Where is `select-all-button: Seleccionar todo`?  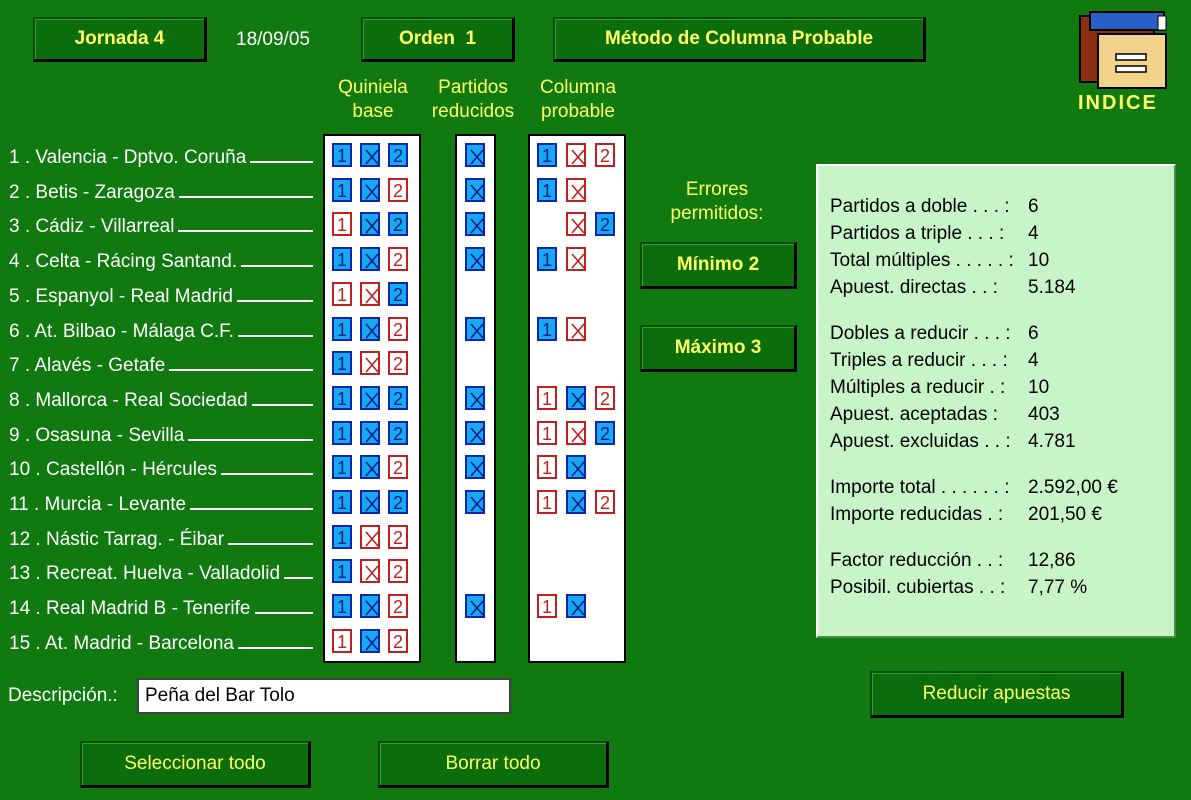 select-all-button: Seleccionar todo is located at coordinates (195, 764).